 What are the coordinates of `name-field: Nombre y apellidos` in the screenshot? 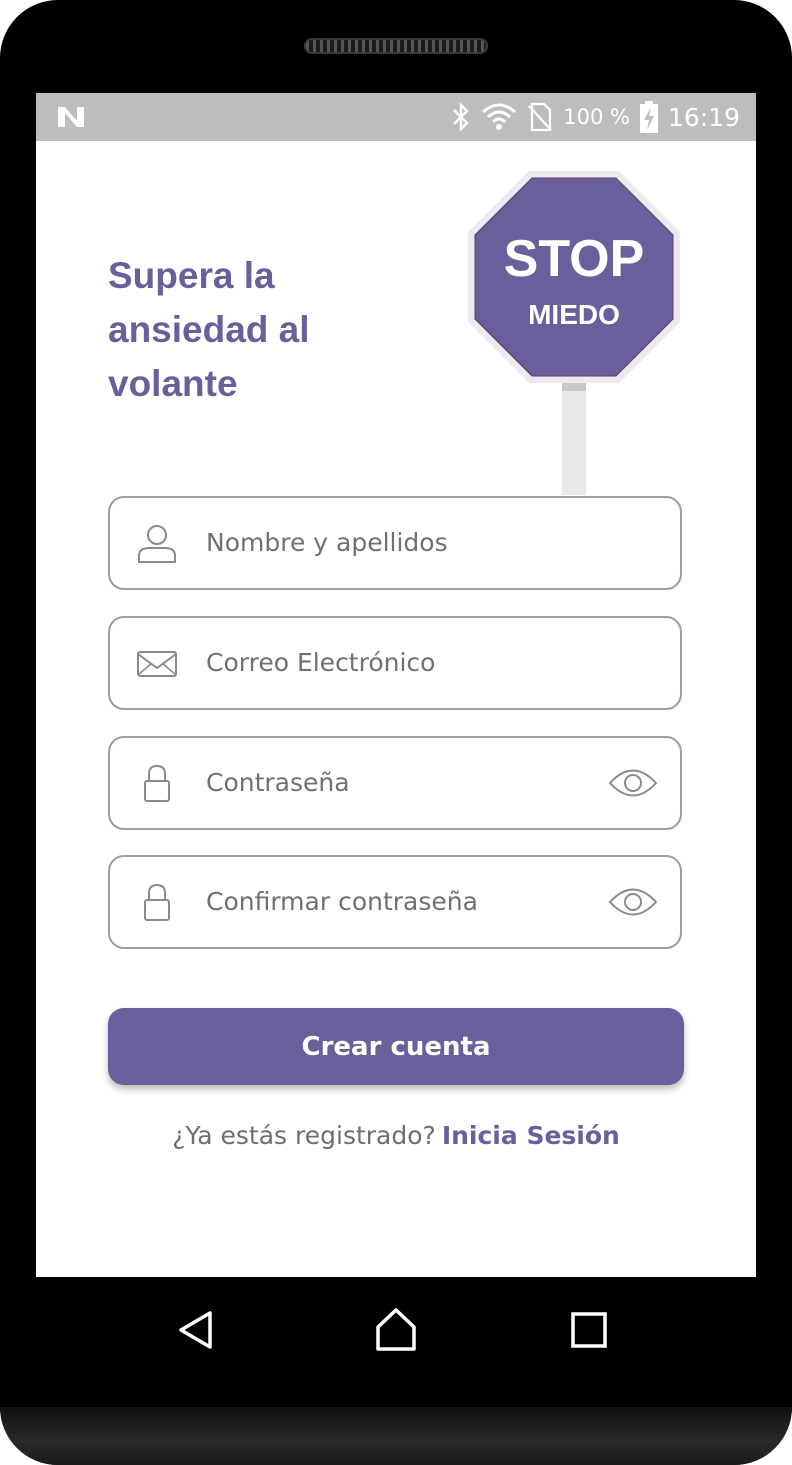 It's located at (395, 543).